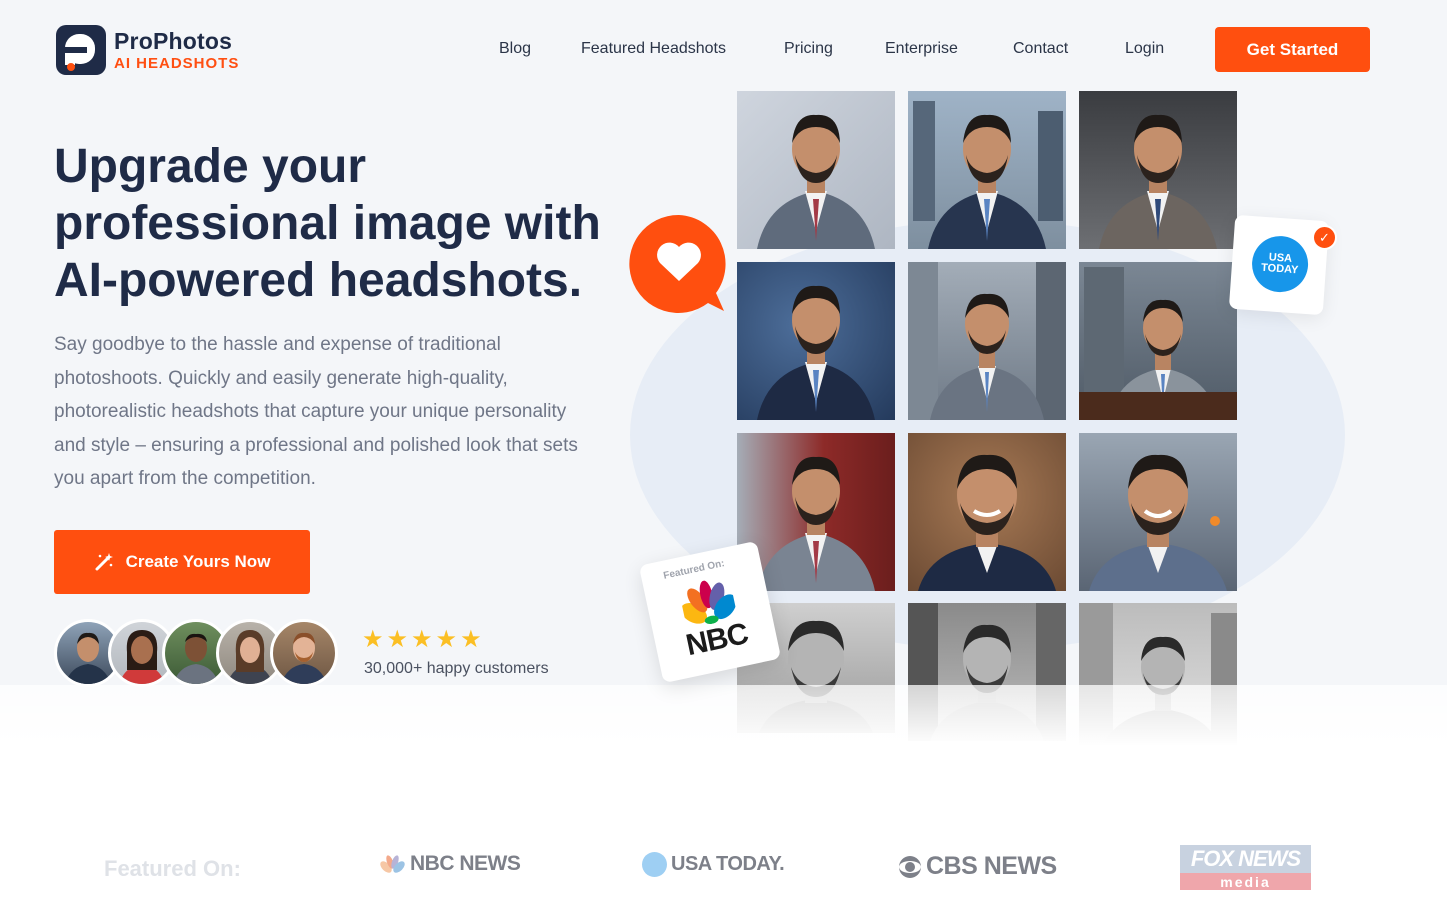  I want to click on heart-bubble-icon, so click(679, 264).